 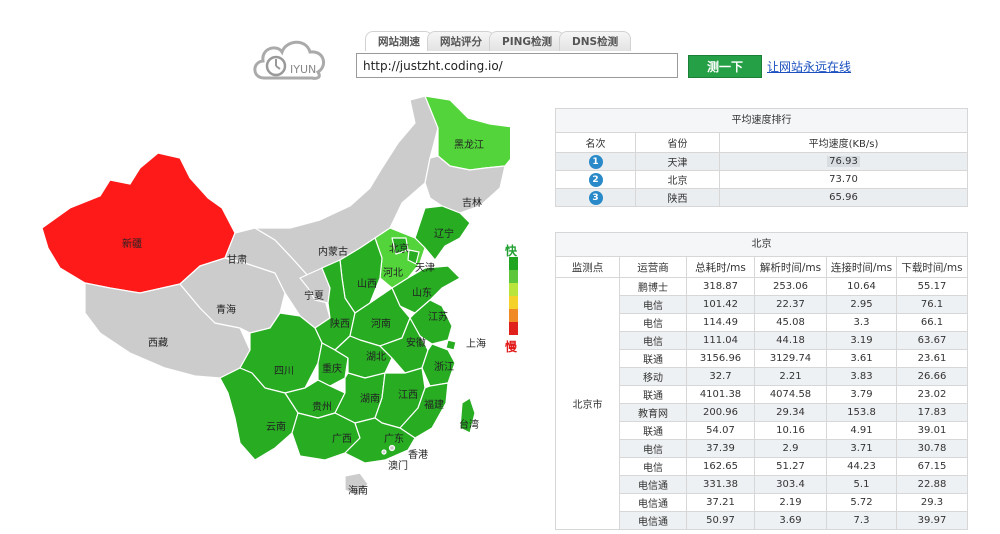 I want to click on label-neimenggu: 内蒙古, so click(x=333, y=252).